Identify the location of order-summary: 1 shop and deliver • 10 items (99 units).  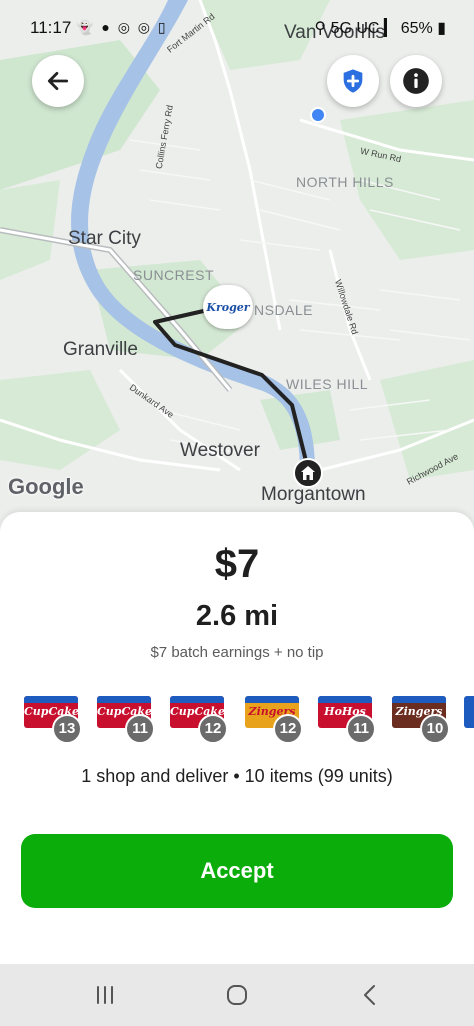
(237, 776).